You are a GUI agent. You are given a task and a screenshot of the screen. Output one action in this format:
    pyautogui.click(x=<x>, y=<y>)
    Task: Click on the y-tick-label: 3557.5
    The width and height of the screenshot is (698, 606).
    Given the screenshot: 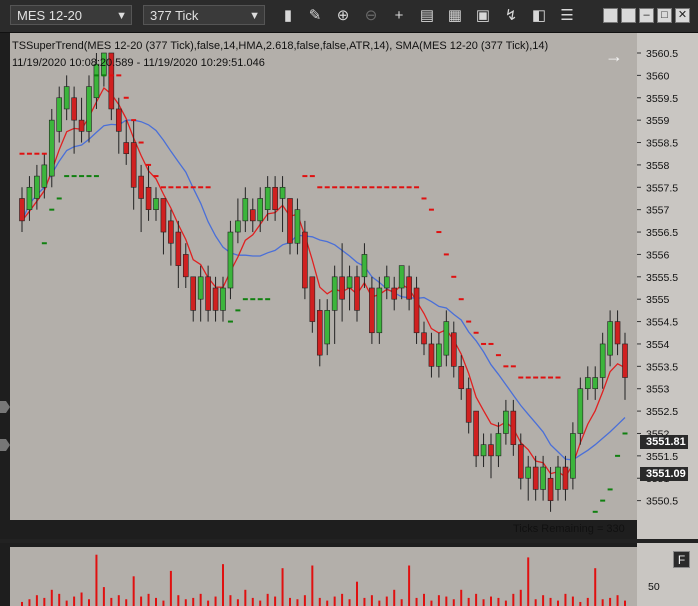 What is the action you would take?
    pyautogui.click(x=662, y=188)
    